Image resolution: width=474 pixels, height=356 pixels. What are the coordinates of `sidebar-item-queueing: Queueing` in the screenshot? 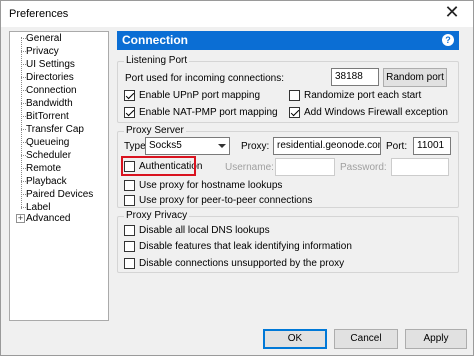 It's located at (47, 142).